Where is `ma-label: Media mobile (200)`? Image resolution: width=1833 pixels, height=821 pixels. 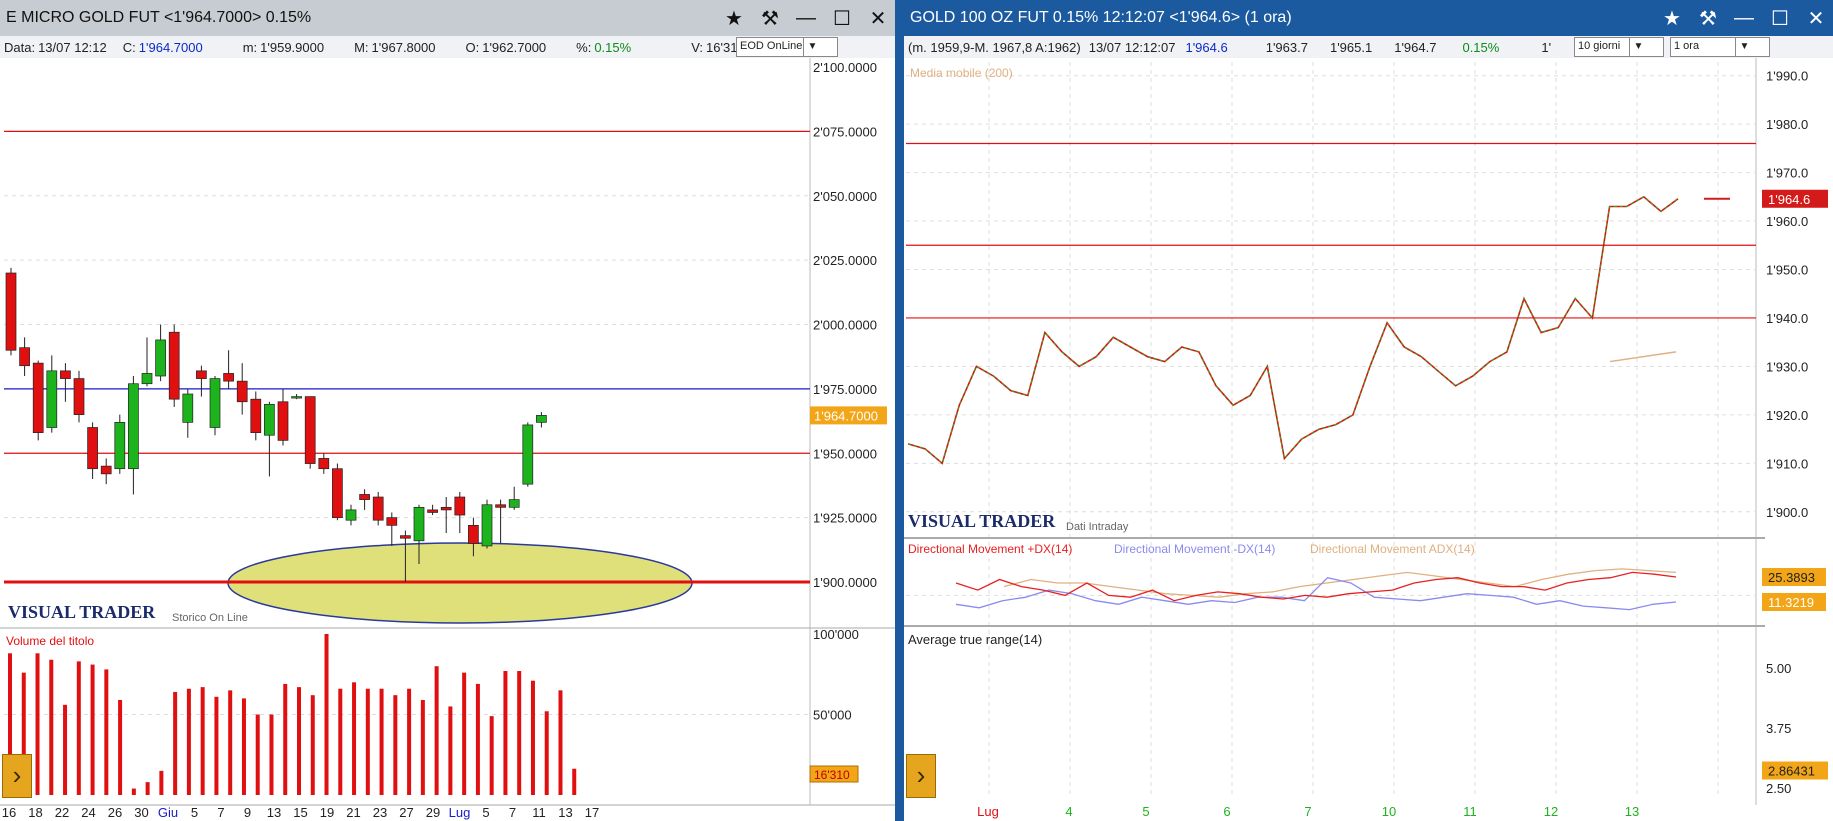 ma-label: Media mobile (200) is located at coordinates (961, 73).